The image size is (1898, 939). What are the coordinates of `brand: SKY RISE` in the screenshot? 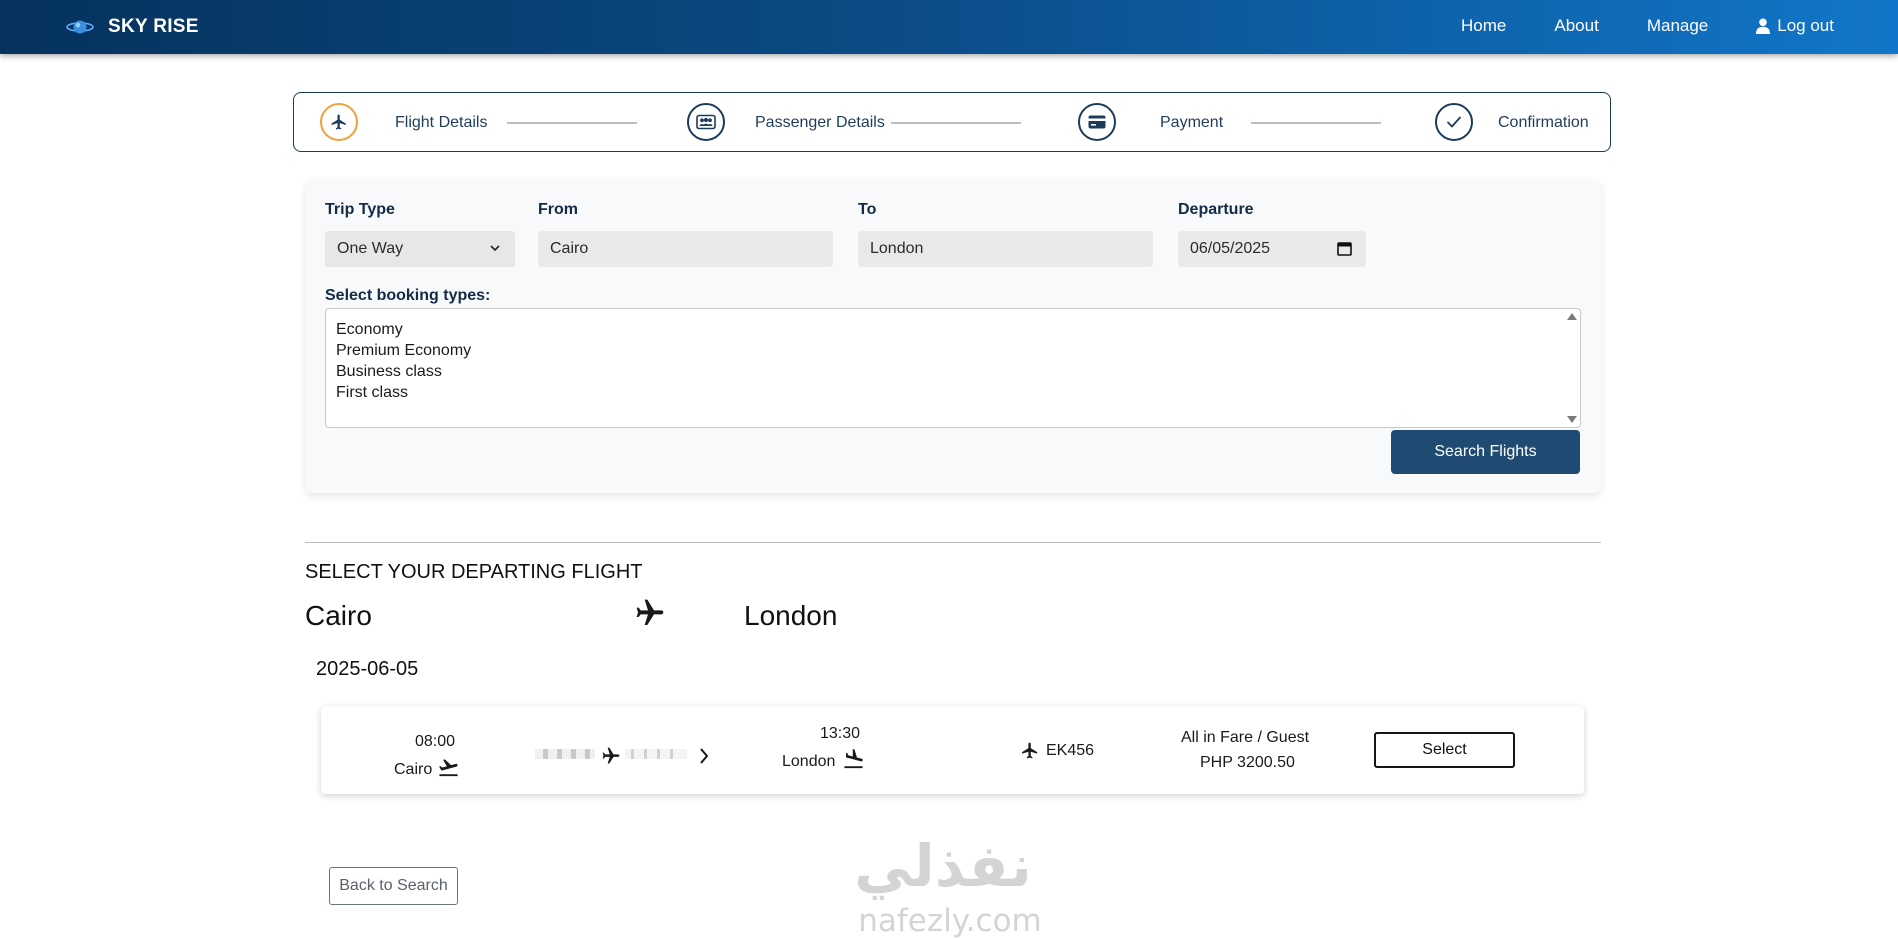 It's located at (132, 27).